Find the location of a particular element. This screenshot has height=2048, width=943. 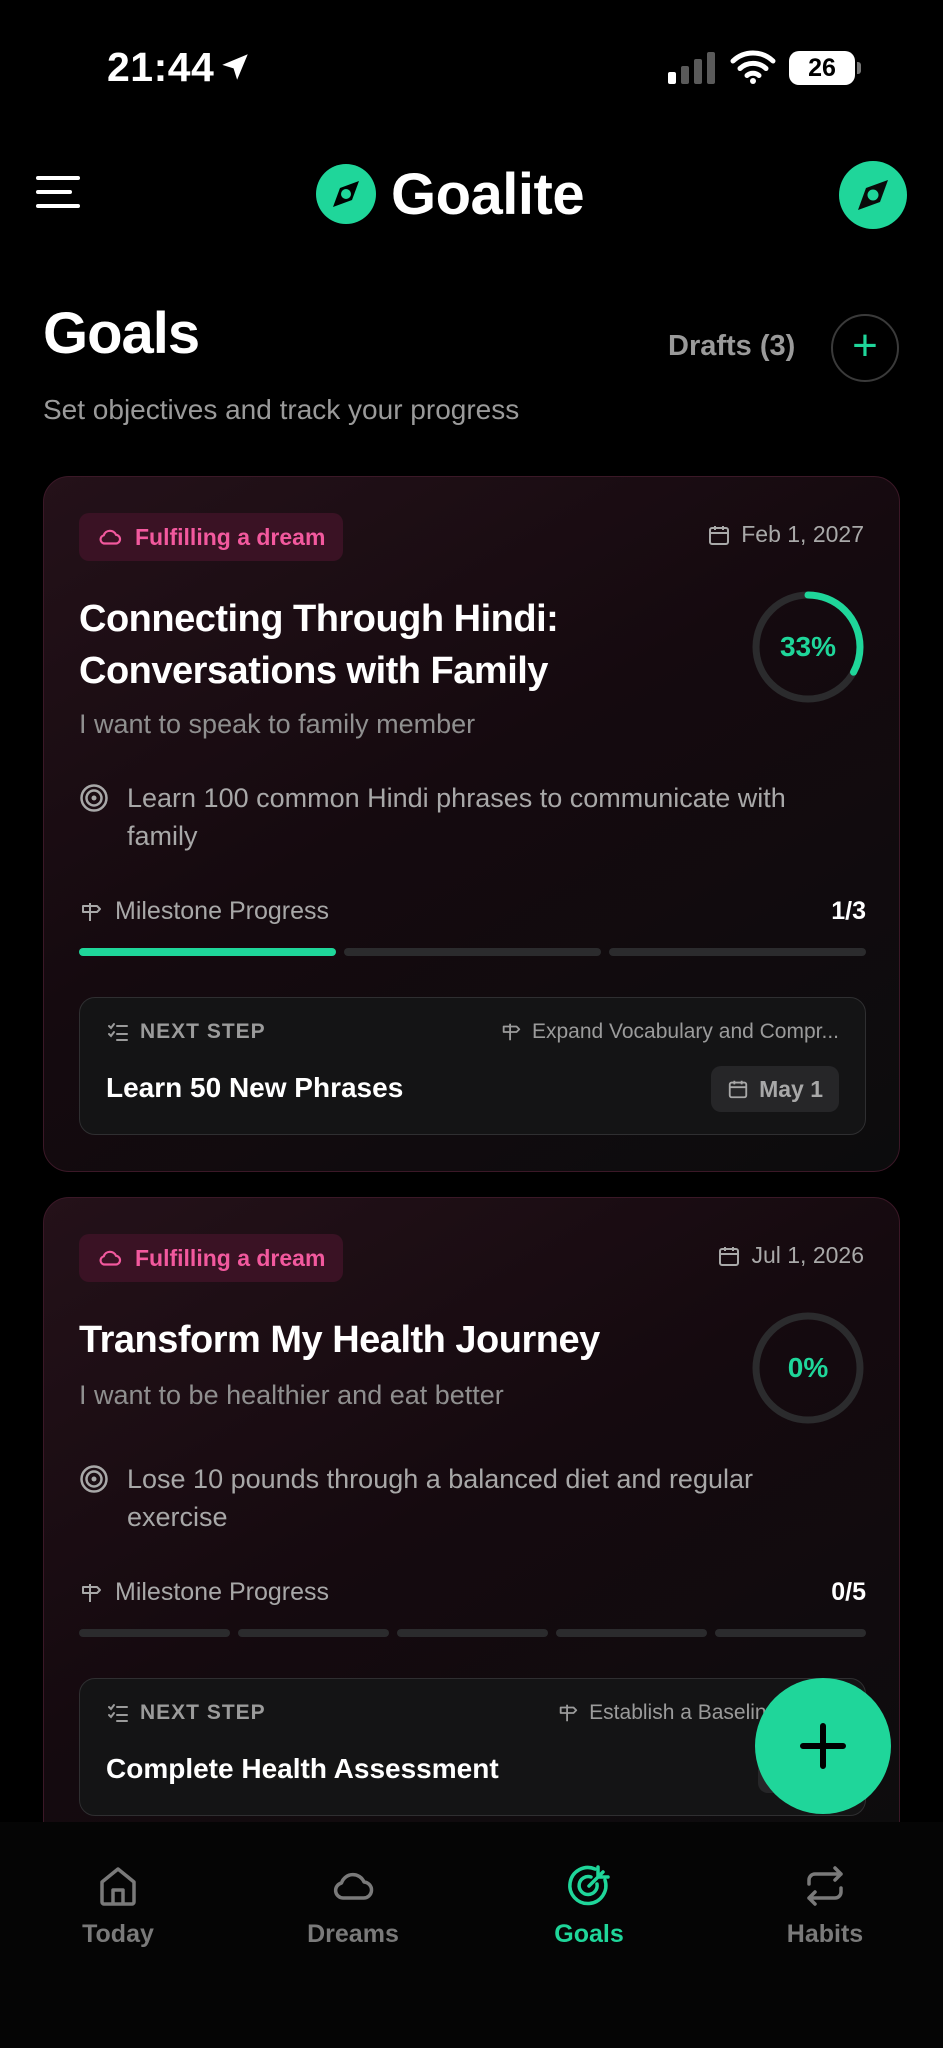

add-goal-button: + is located at coordinates (865, 348).